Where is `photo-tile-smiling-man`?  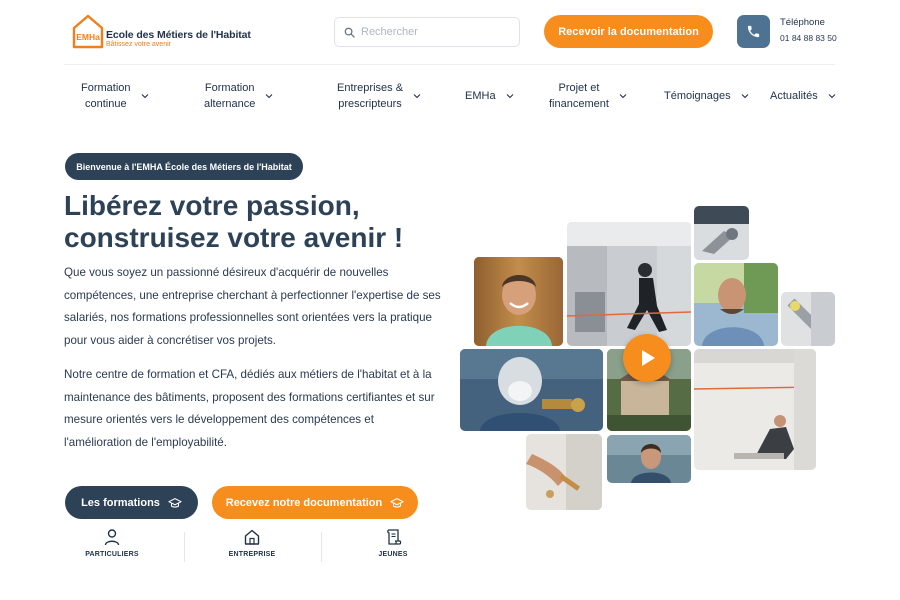 photo-tile-smiling-man is located at coordinates (518, 301).